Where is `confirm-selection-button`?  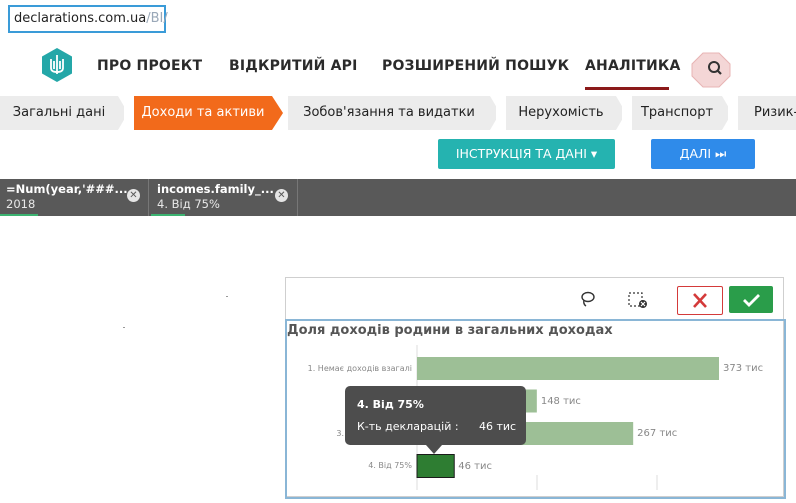 confirm-selection-button is located at coordinates (751, 299).